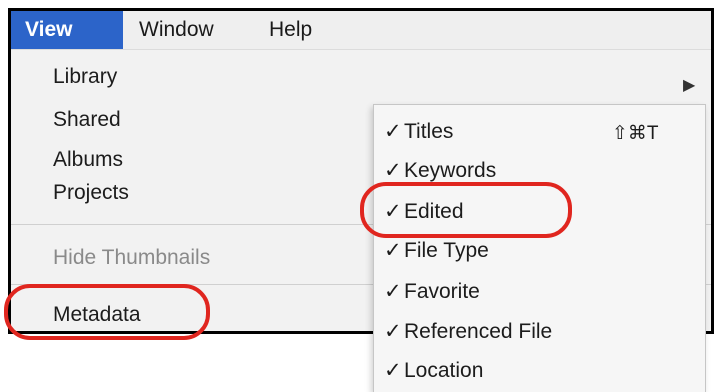 The width and height of the screenshot is (723, 392). Describe the element at coordinates (132, 257) in the screenshot. I see `menu-item-hide-thumbnails: Hide Thumbnails` at that location.